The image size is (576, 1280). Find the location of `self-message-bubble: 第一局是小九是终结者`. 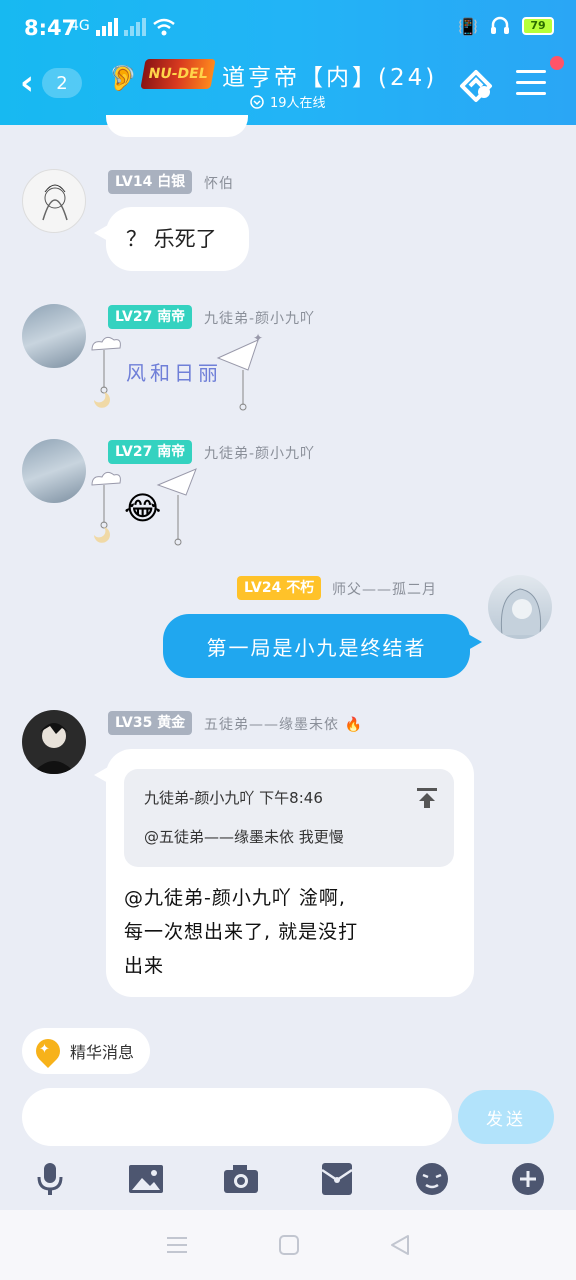

self-message-bubble: 第一局是小九是终结者 is located at coordinates (322, 646).